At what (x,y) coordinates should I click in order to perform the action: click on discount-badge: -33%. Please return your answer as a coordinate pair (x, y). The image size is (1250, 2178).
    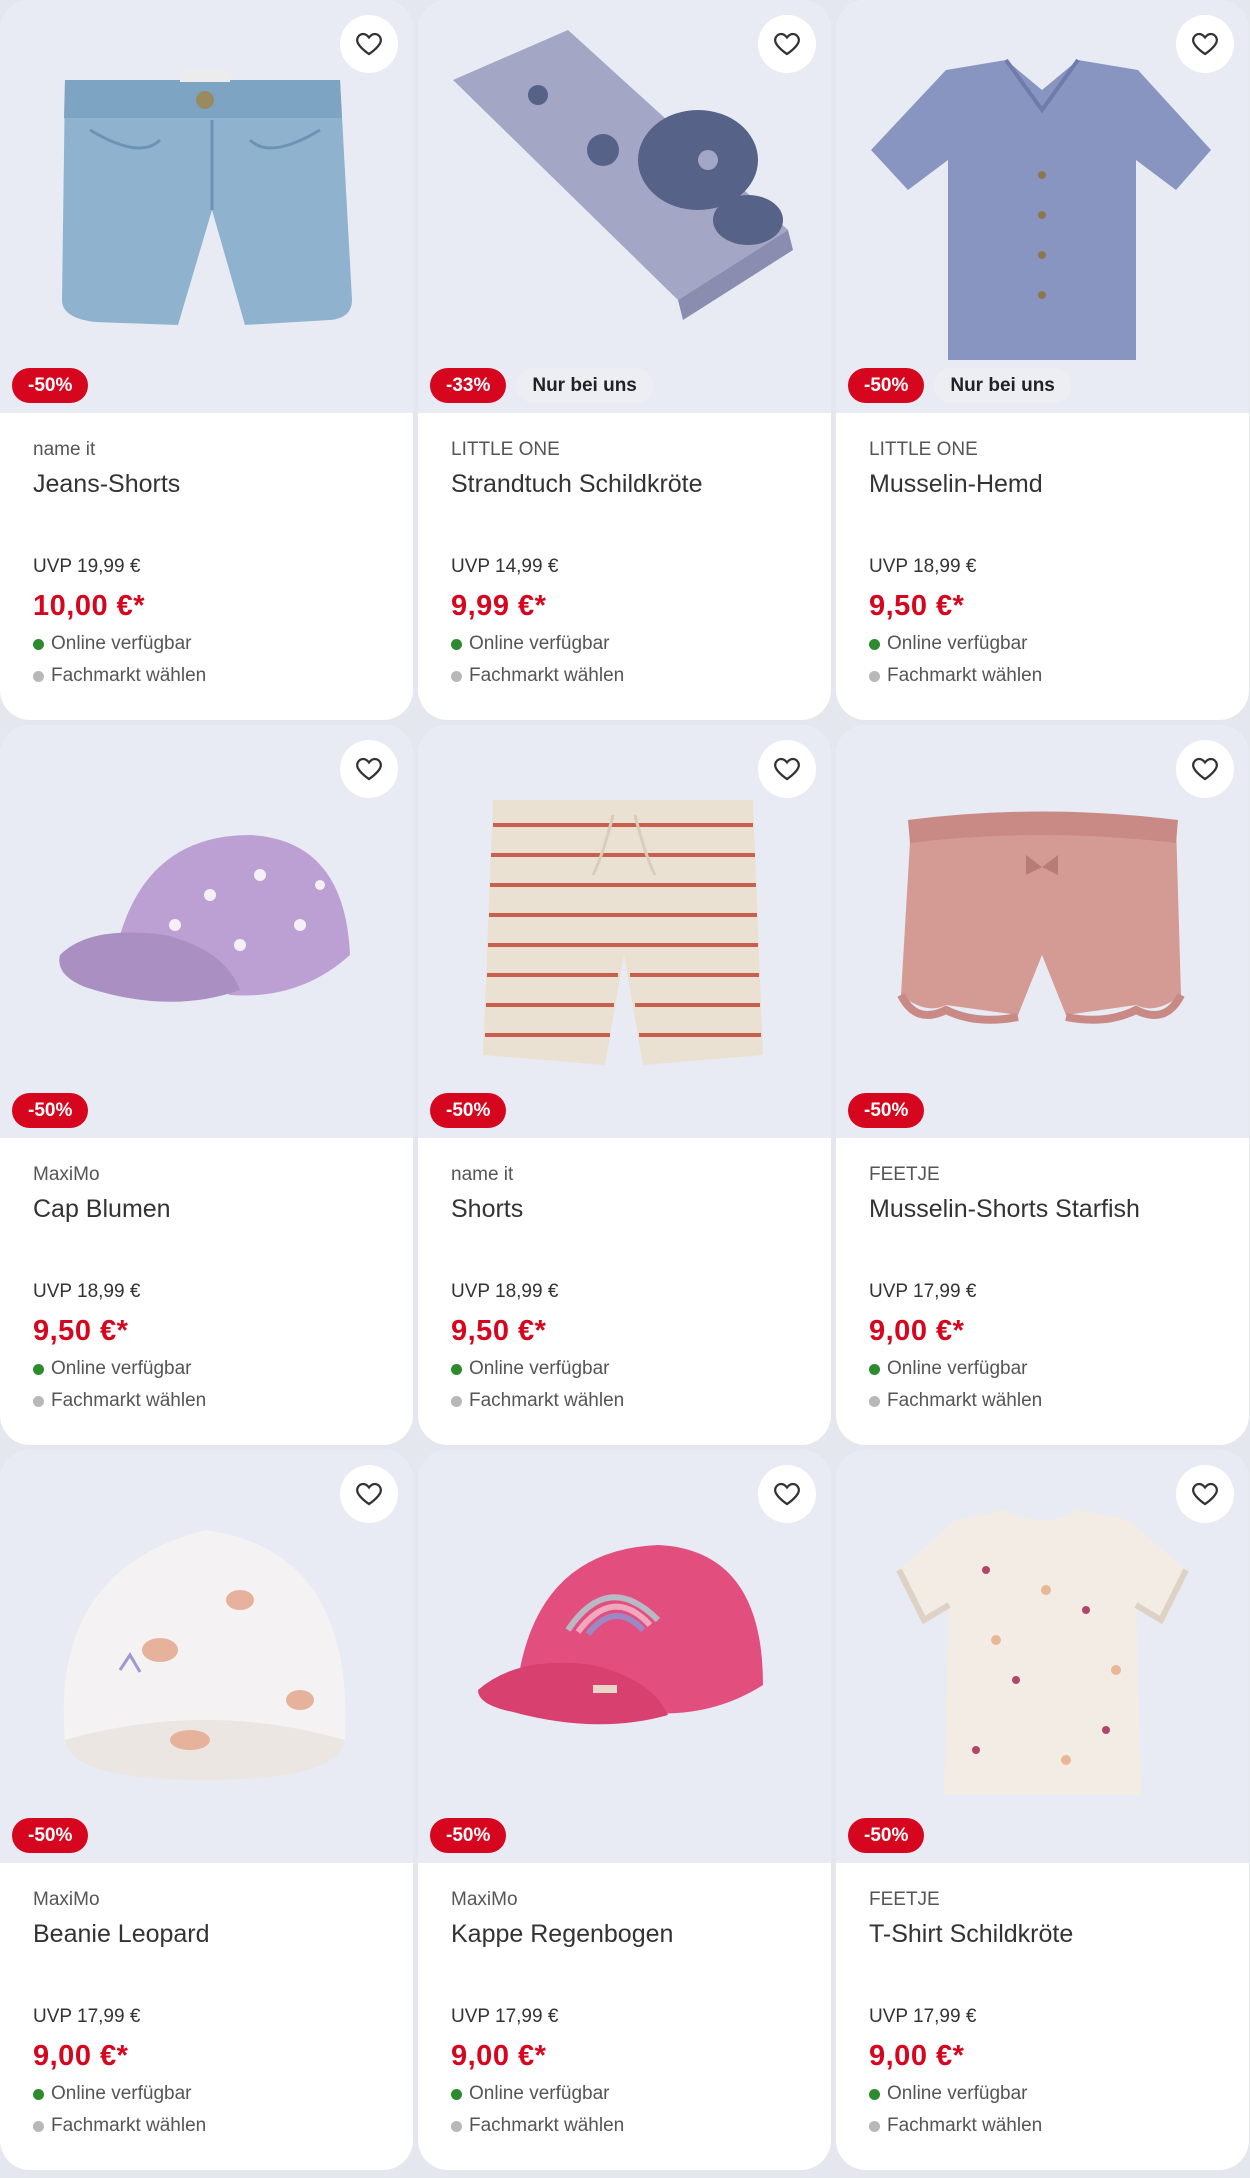
    Looking at the image, I should click on (468, 385).